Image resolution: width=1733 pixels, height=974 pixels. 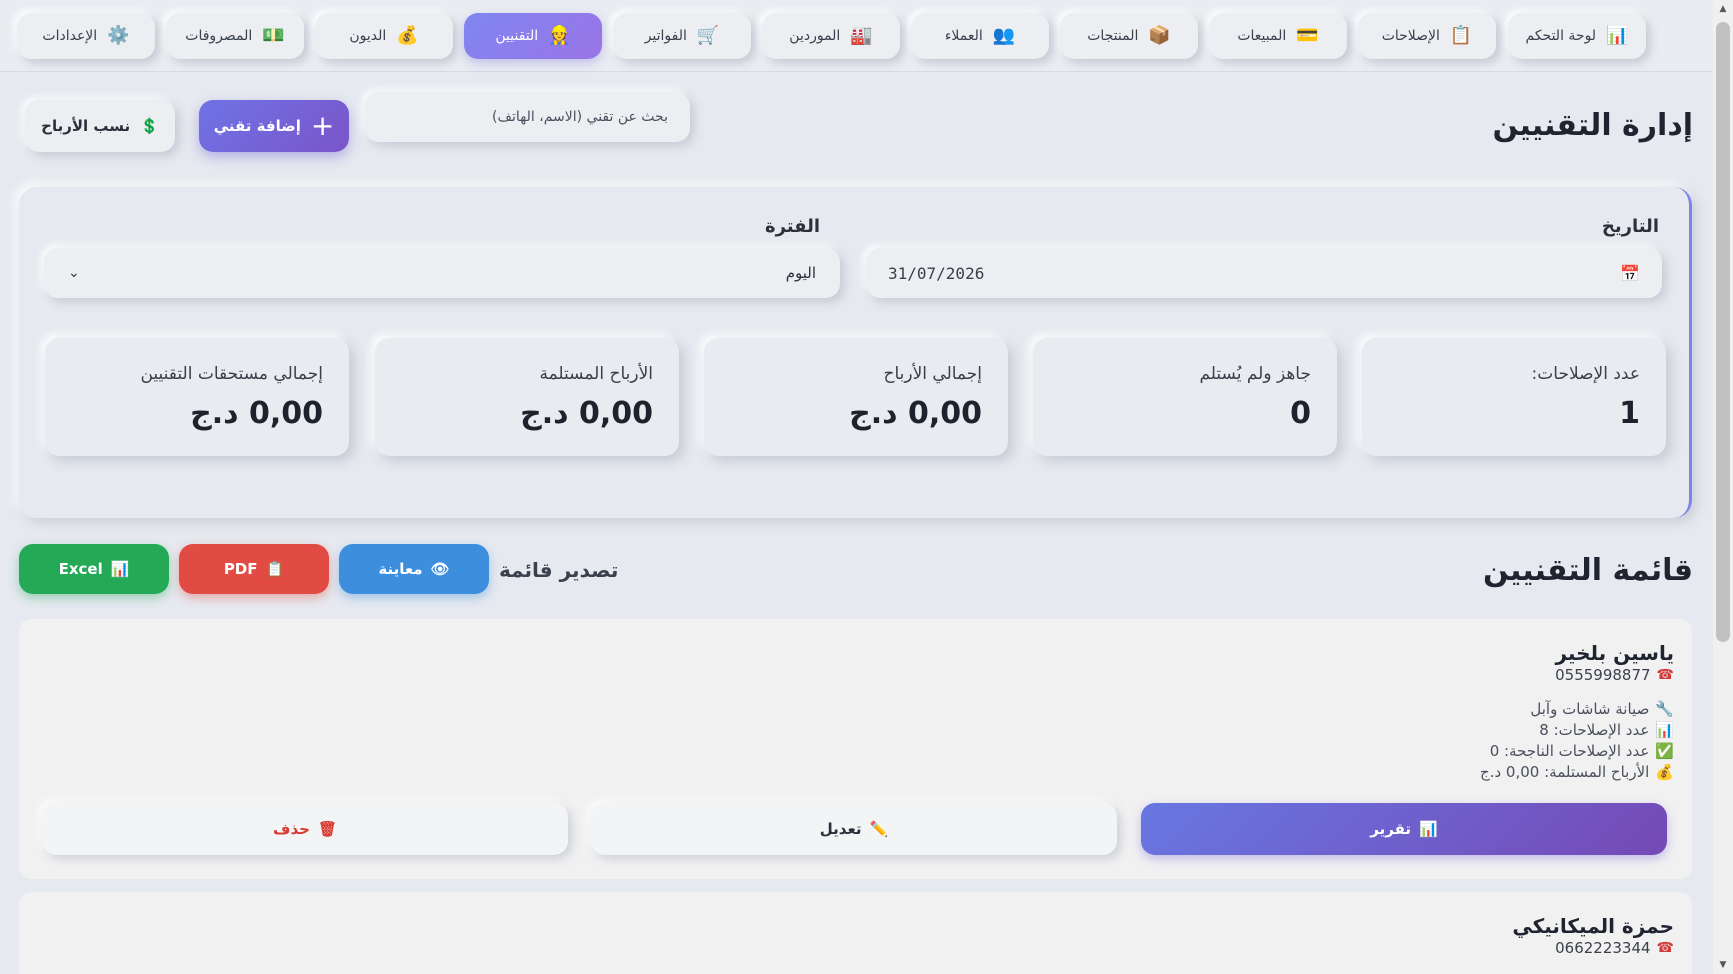 I want to click on phone-number: 0555998877, so click(x=1603, y=675).